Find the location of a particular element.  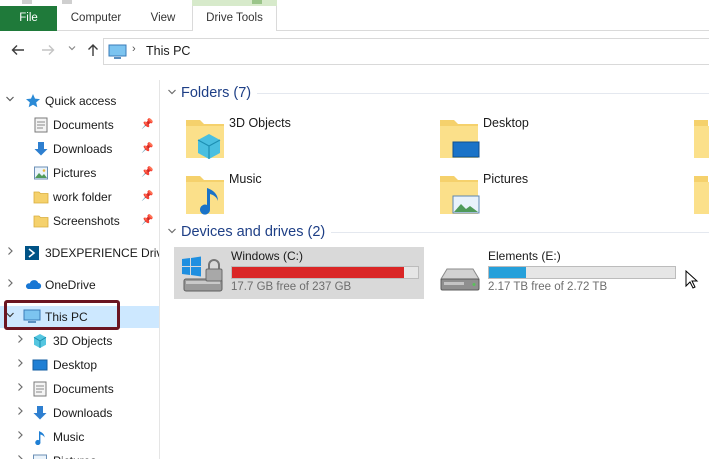

drive-usage-fill is located at coordinates (508, 272).